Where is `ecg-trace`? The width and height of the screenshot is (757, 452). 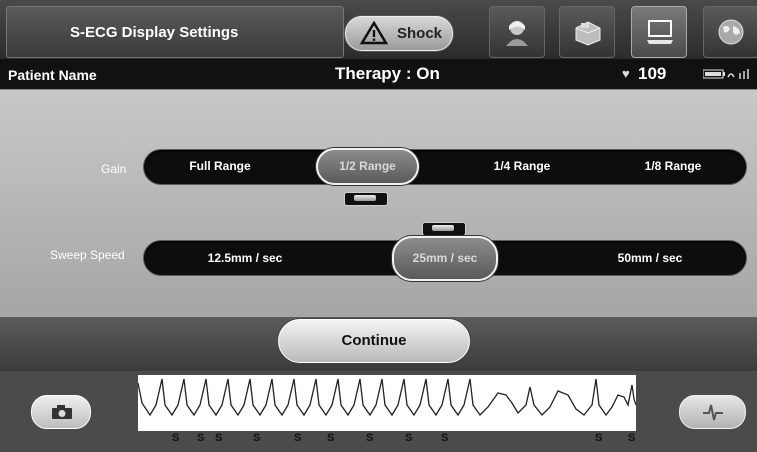
ecg-trace is located at coordinates (387, 397).